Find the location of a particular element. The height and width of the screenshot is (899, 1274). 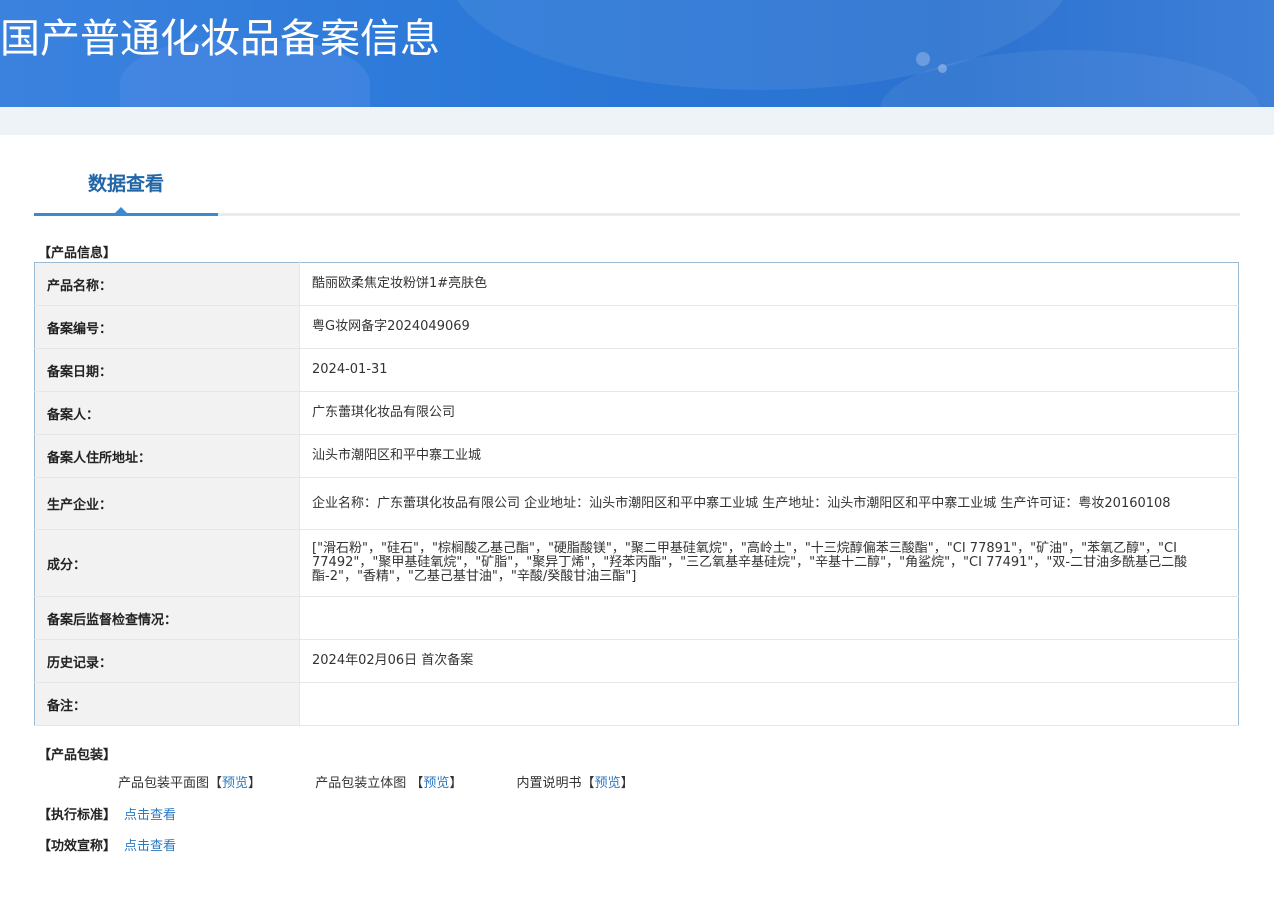

packaging-3d-item: 产品包装立体图 【预览】 is located at coordinates (388, 781).